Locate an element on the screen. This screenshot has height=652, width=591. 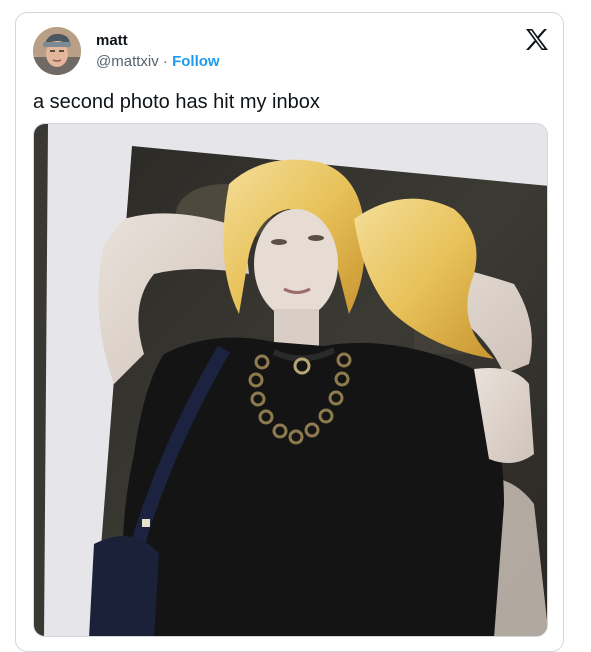
tweet-text: a second photo has hit my inbox is located at coordinates (176, 102).